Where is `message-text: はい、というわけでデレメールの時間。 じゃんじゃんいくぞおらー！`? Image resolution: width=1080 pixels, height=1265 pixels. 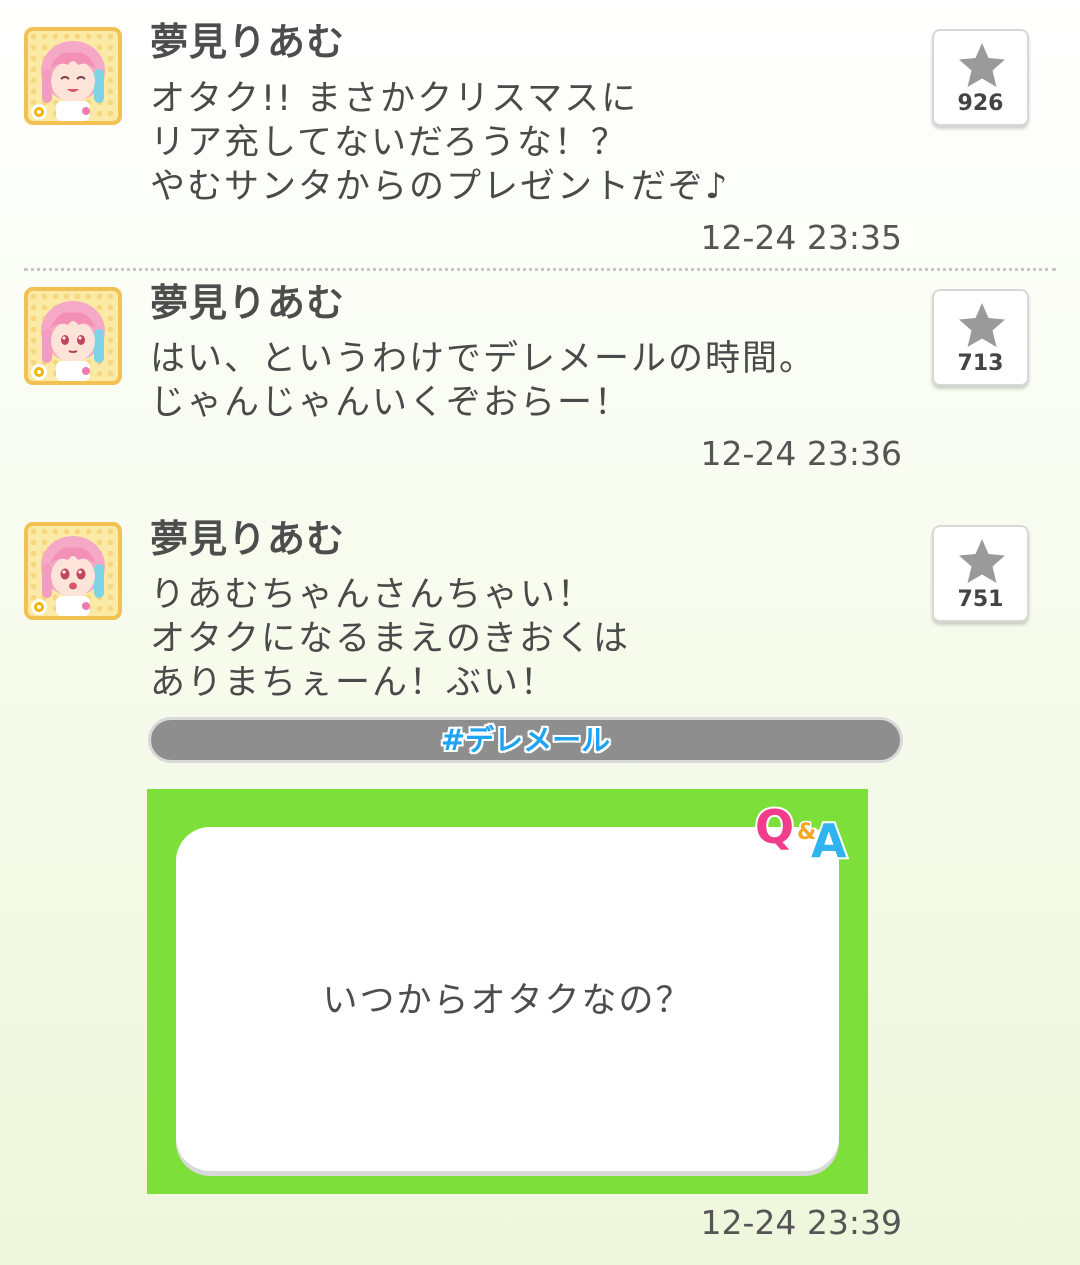 message-text: はい、というわけでデレメールの時間。 じゃんじゃんいくぞおらー！ is located at coordinates (483, 381).